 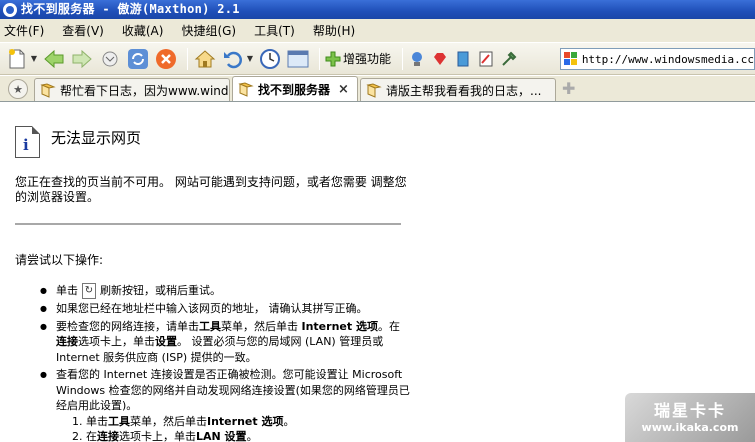 I want to click on list-item: 单击 ↻ 刷新按钮，或稍后重试。, so click(x=225, y=291).